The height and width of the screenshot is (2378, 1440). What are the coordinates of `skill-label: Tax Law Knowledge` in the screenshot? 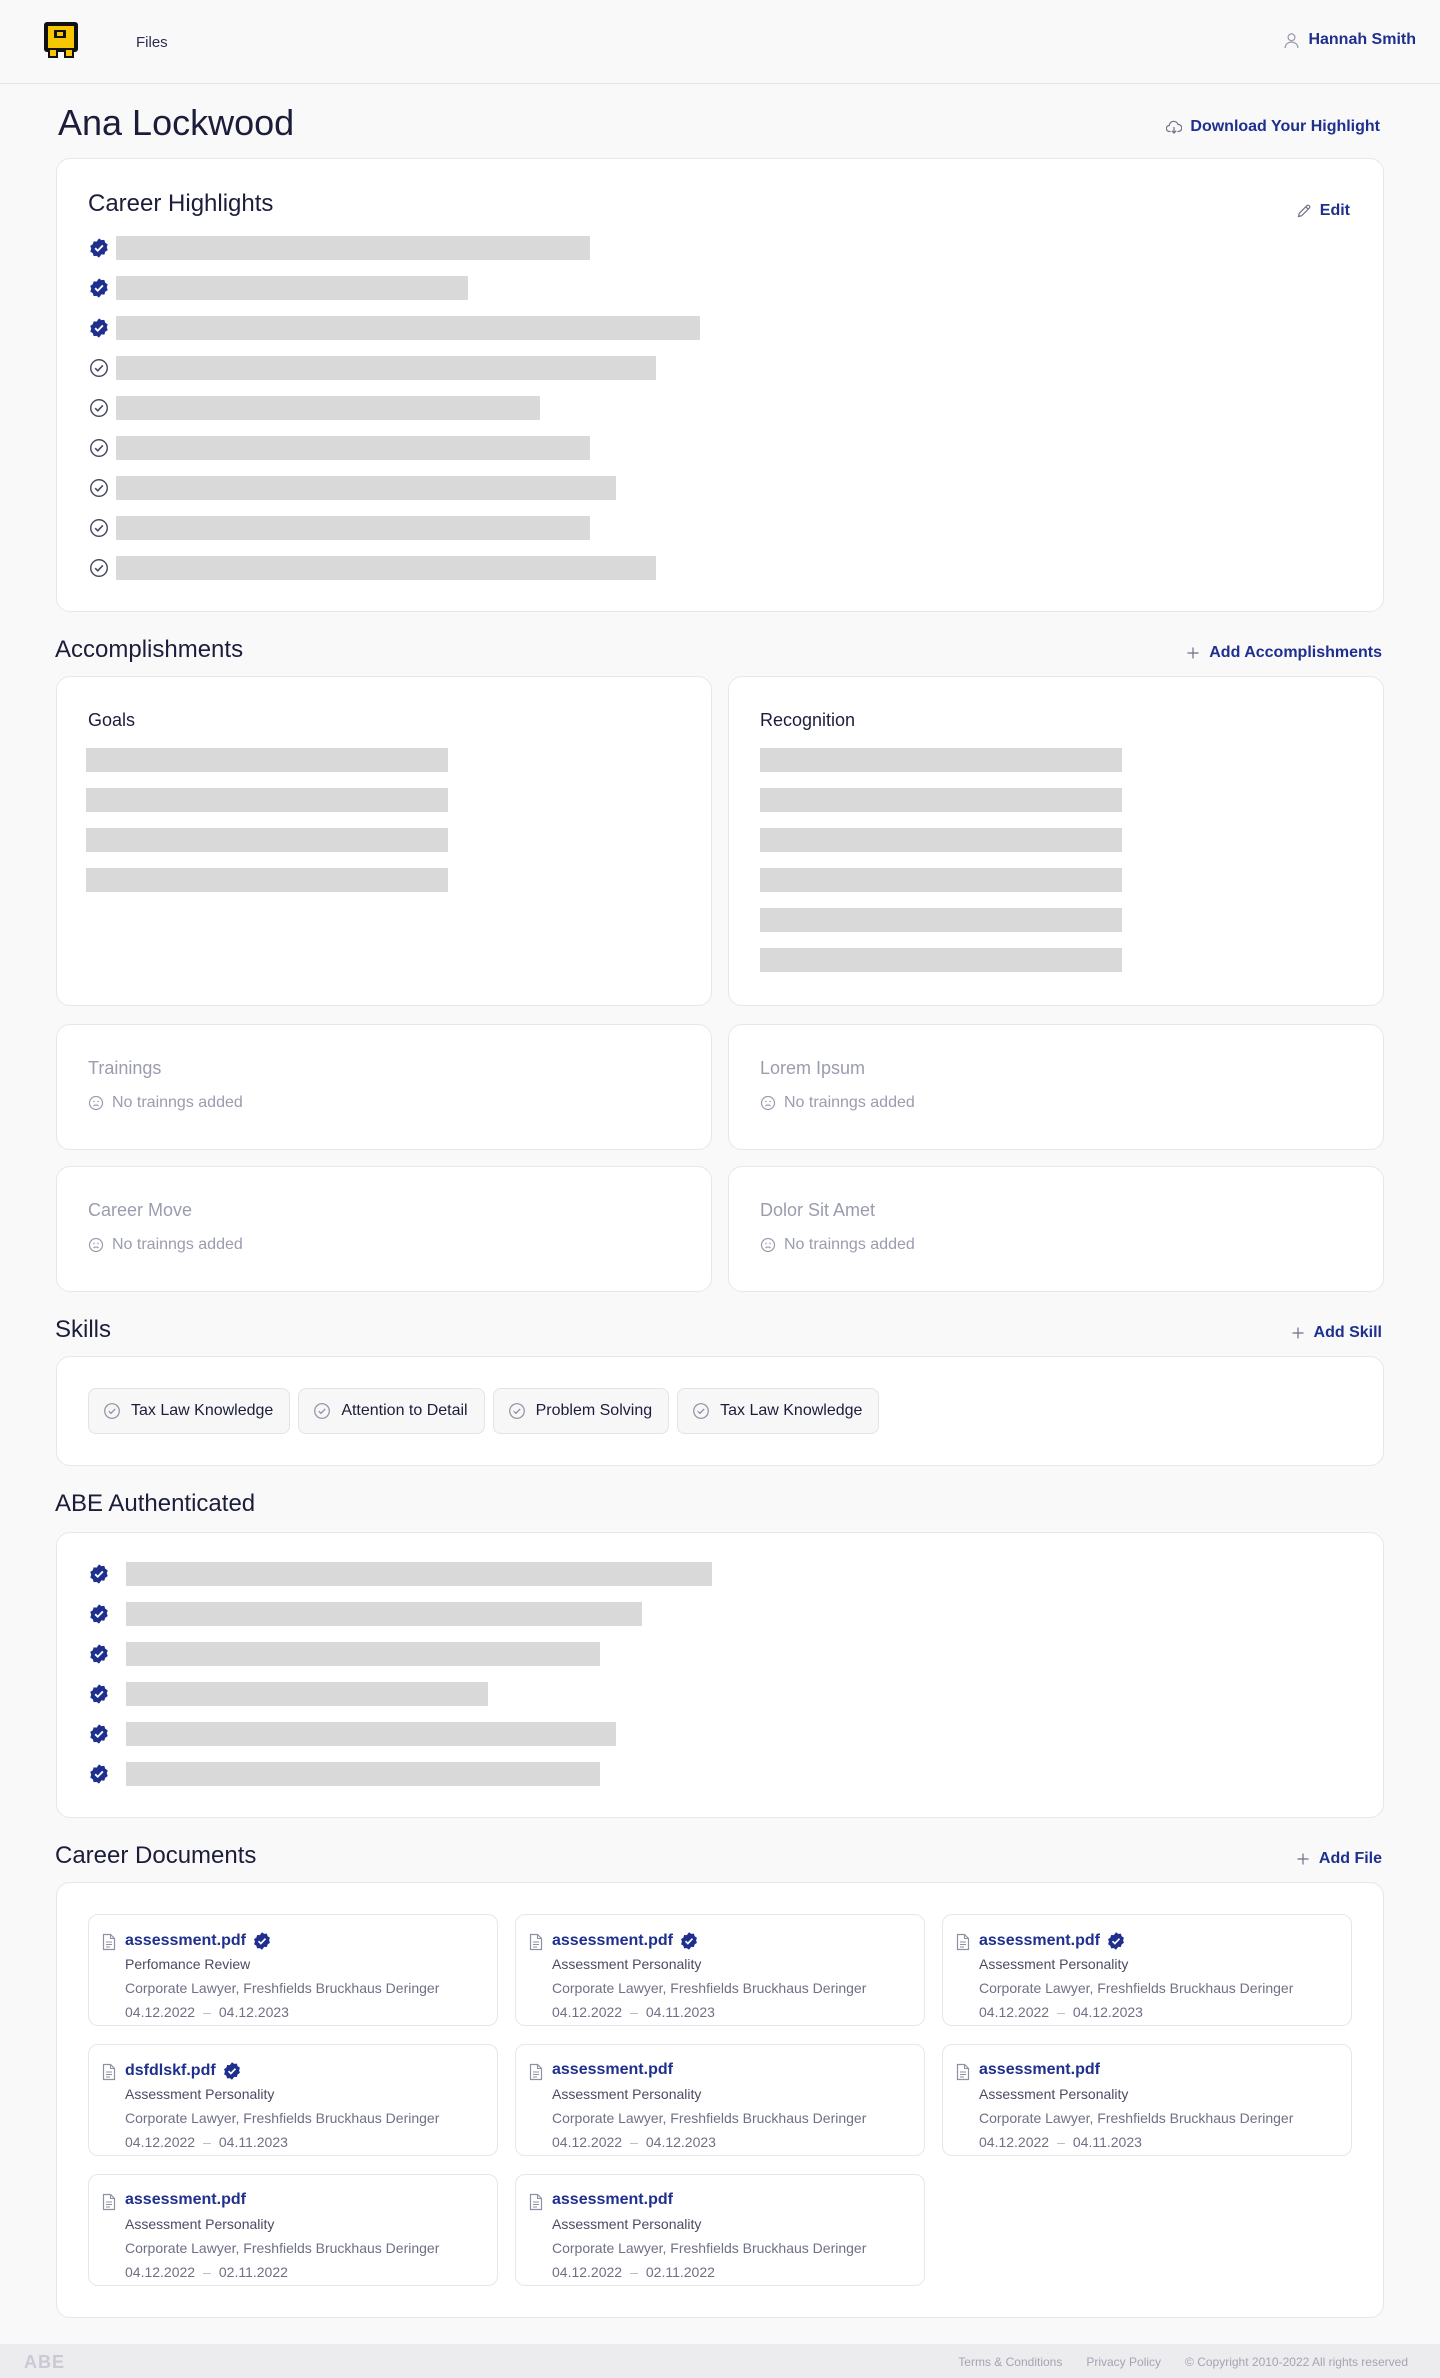 It's located at (202, 1410).